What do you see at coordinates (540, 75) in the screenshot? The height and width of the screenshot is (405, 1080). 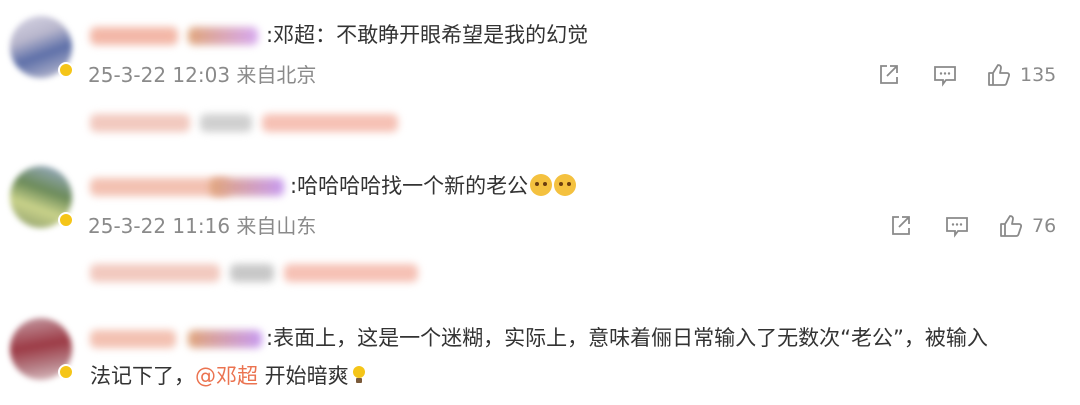 I see `comment-actions: 135` at bounding box center [540, 75].